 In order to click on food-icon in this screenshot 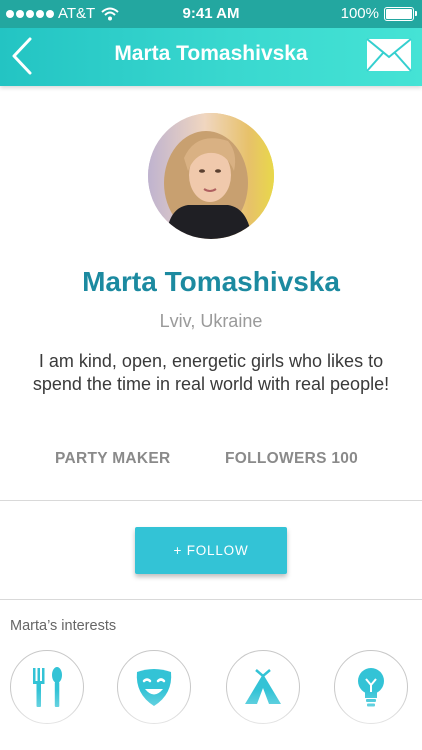, I will do `click(47, 687)`.